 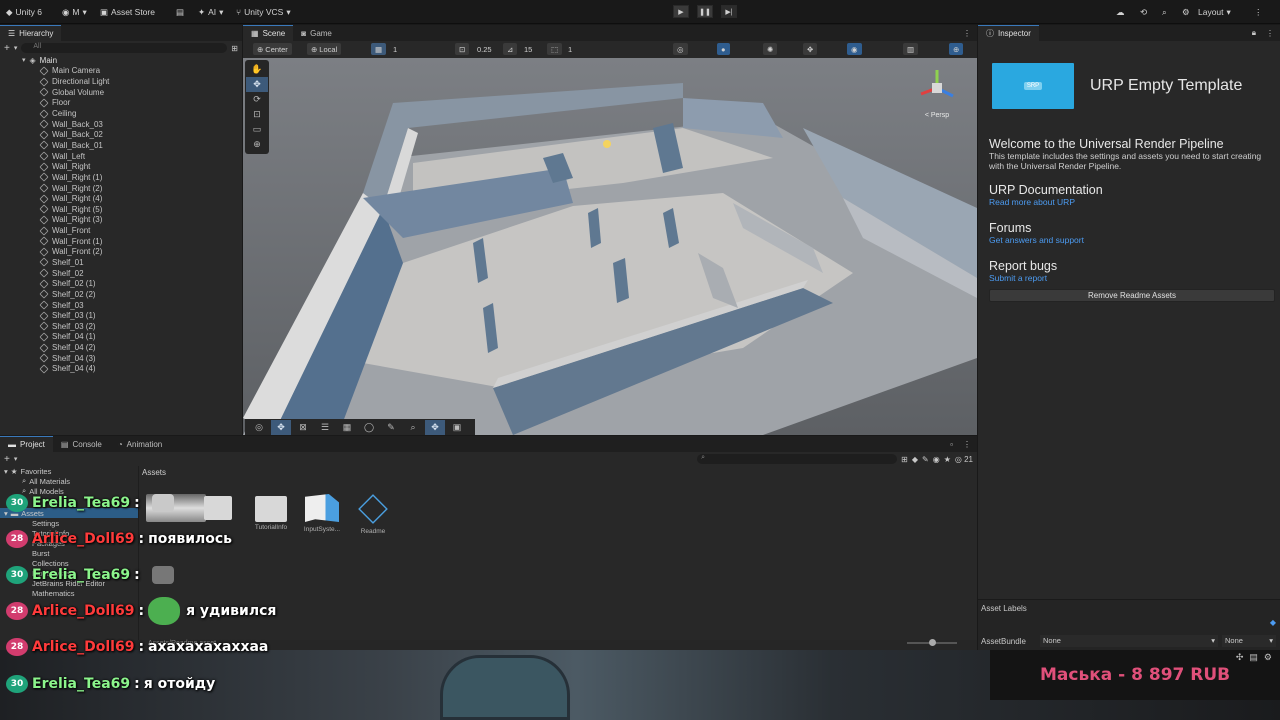 I want to click on filter-log-icon: ✎, so click(x=925, y=459).